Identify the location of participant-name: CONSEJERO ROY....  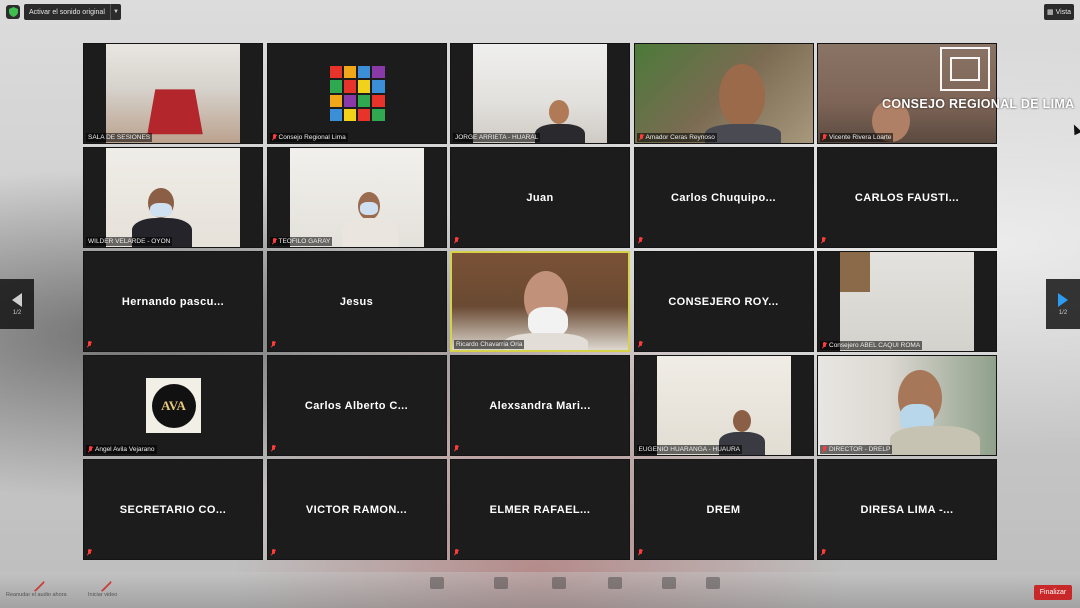
(723, 301).